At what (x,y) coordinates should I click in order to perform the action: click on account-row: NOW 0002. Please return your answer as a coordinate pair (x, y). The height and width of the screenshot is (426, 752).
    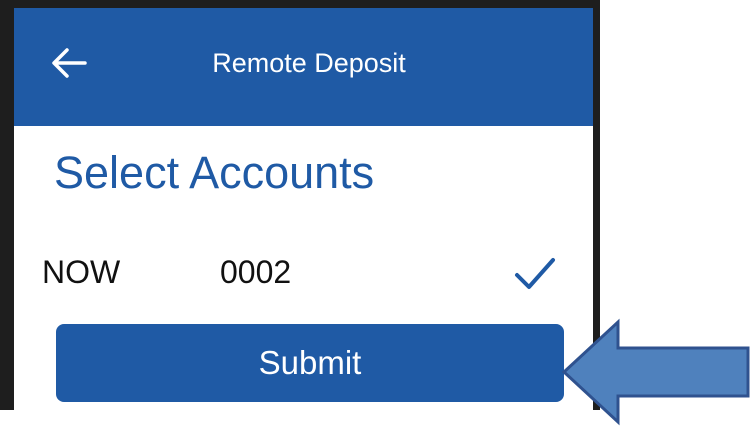
    Looking at the image, I should click on (303, 274).